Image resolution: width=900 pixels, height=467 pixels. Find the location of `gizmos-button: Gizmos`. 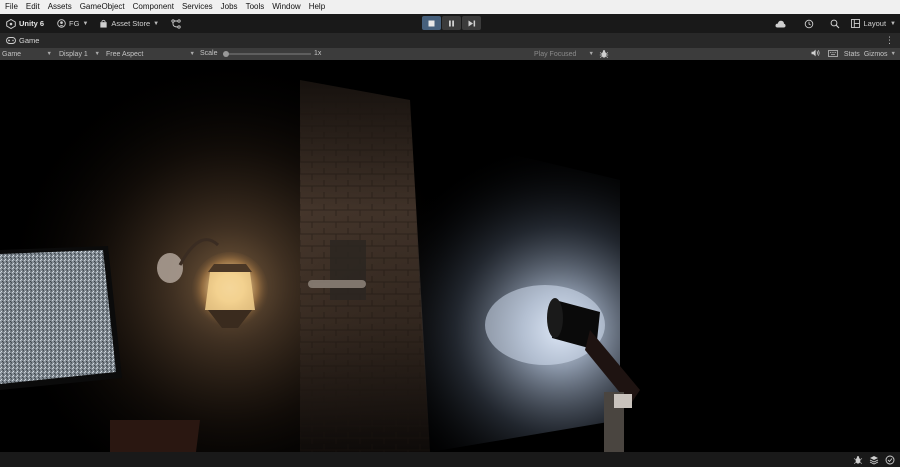

gizmos-button: Gizmos is located at coordinates (876, 54).